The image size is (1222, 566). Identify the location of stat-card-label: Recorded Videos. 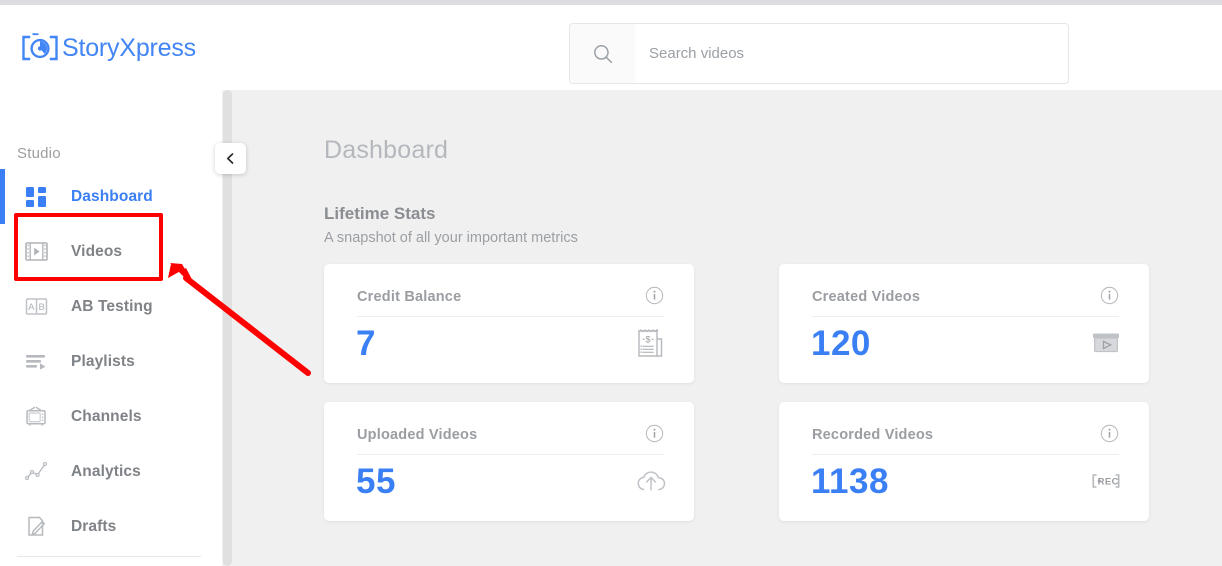
(873, 435).